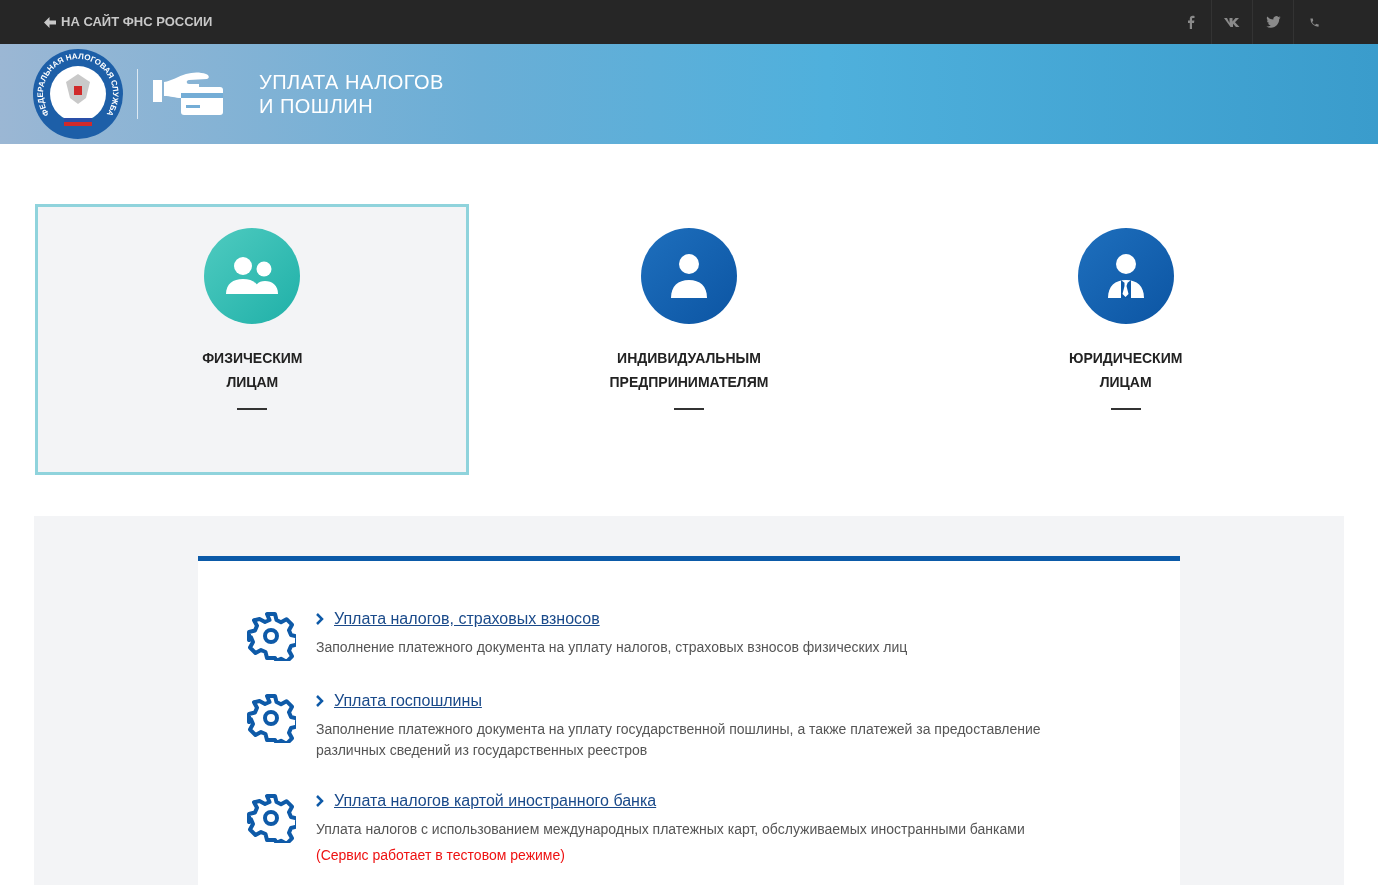  I want to click on service-link: Уплата налогов картой иностранного банка, so click(670, 801).